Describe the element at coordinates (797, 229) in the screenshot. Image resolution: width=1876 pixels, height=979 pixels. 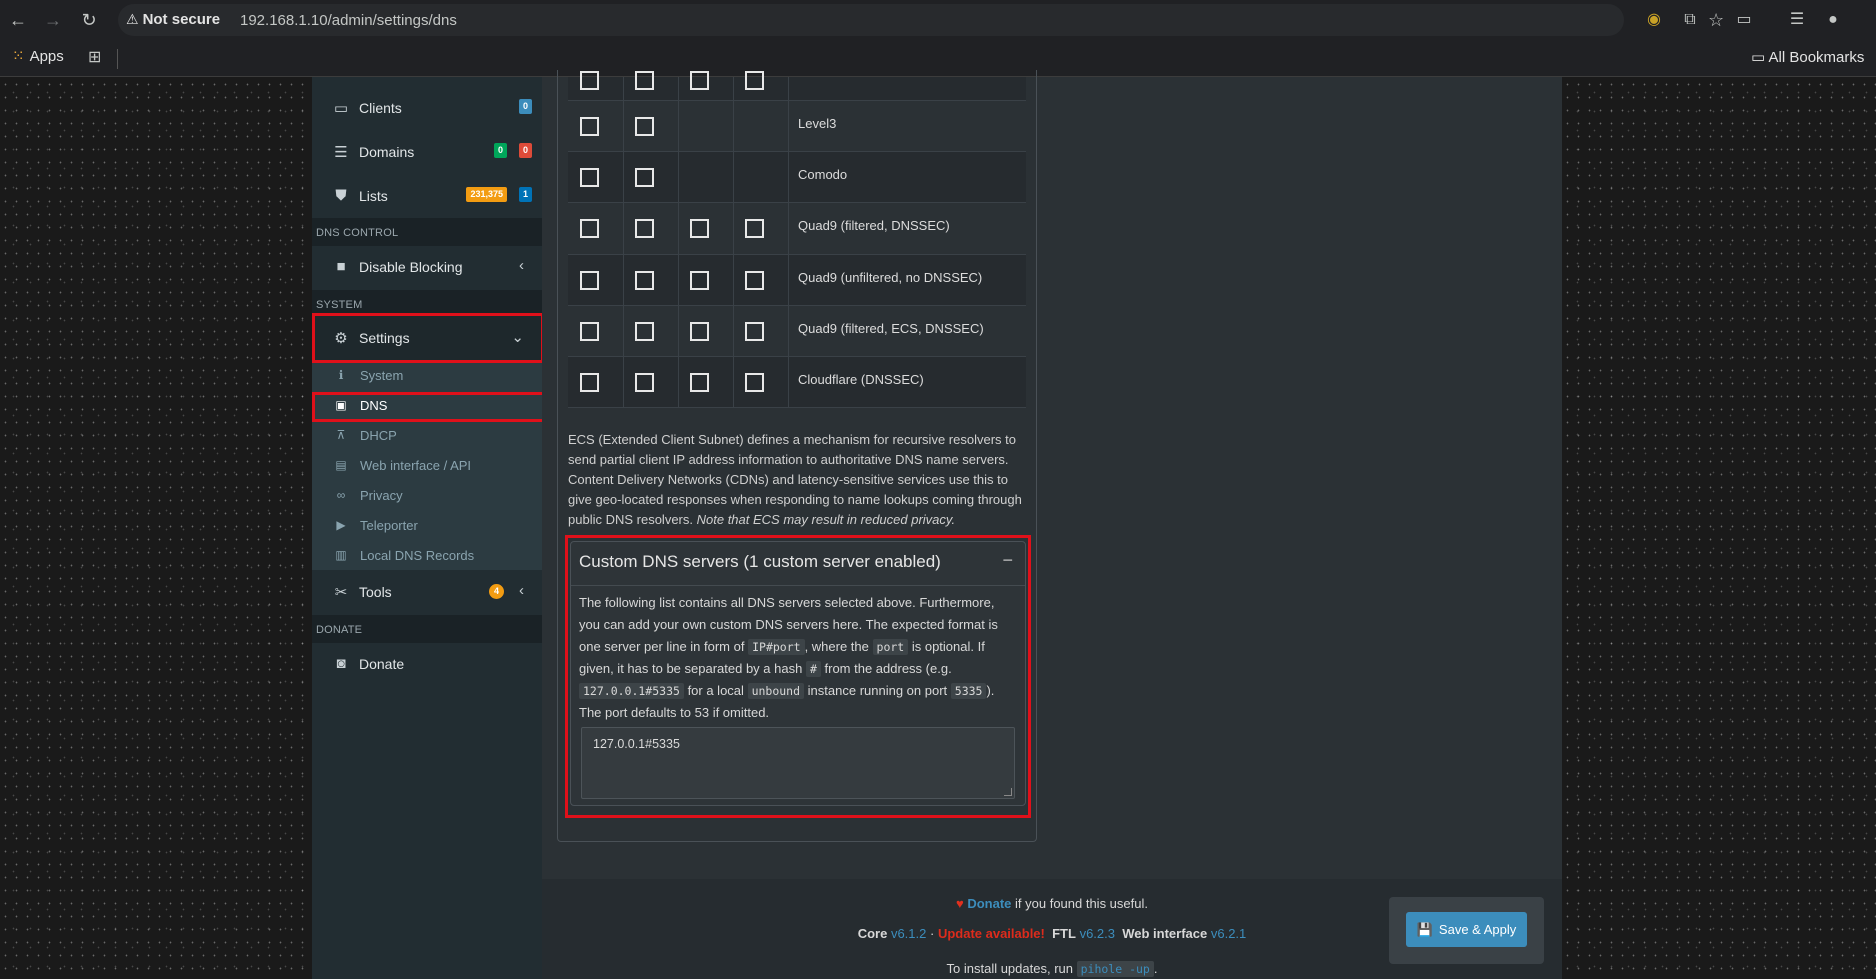
I see `table-row: Quad9 (filtered, DNSSEC)` at that location.